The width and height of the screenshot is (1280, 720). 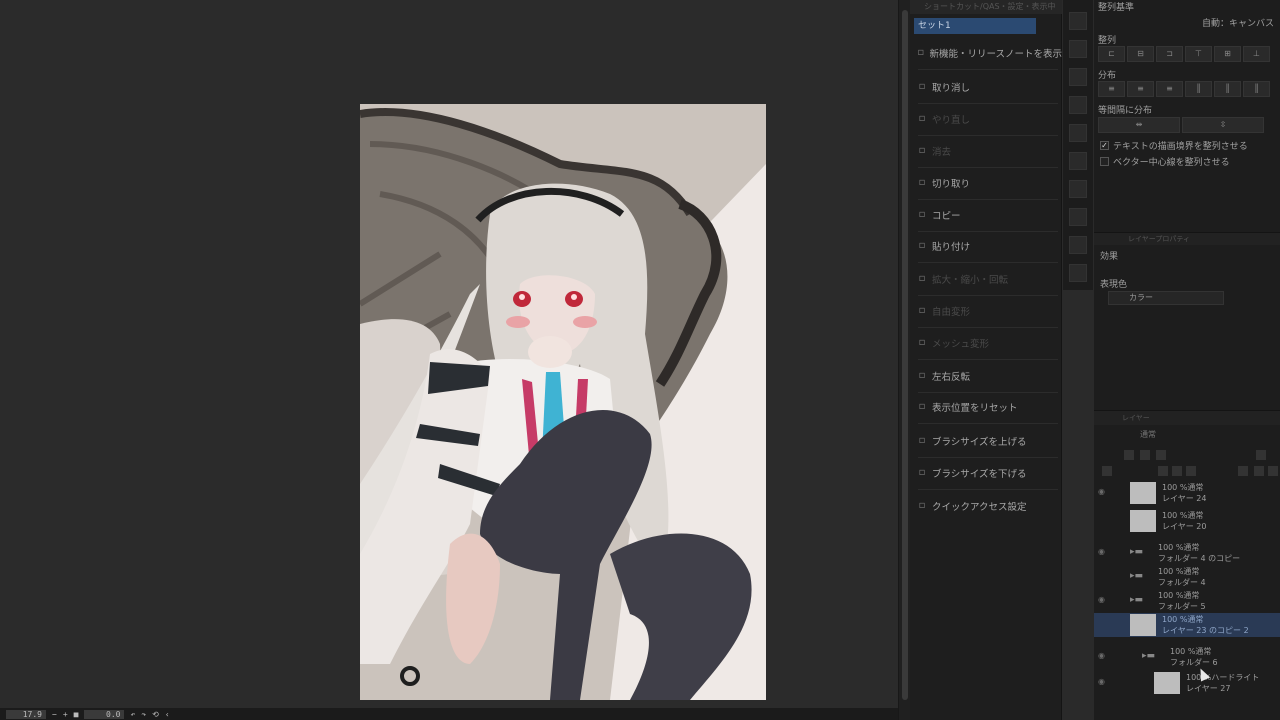 What do you see at coordinates (1261, 455) in the screenshot?
I see `color-icon` at bounding box center [1261, 455].